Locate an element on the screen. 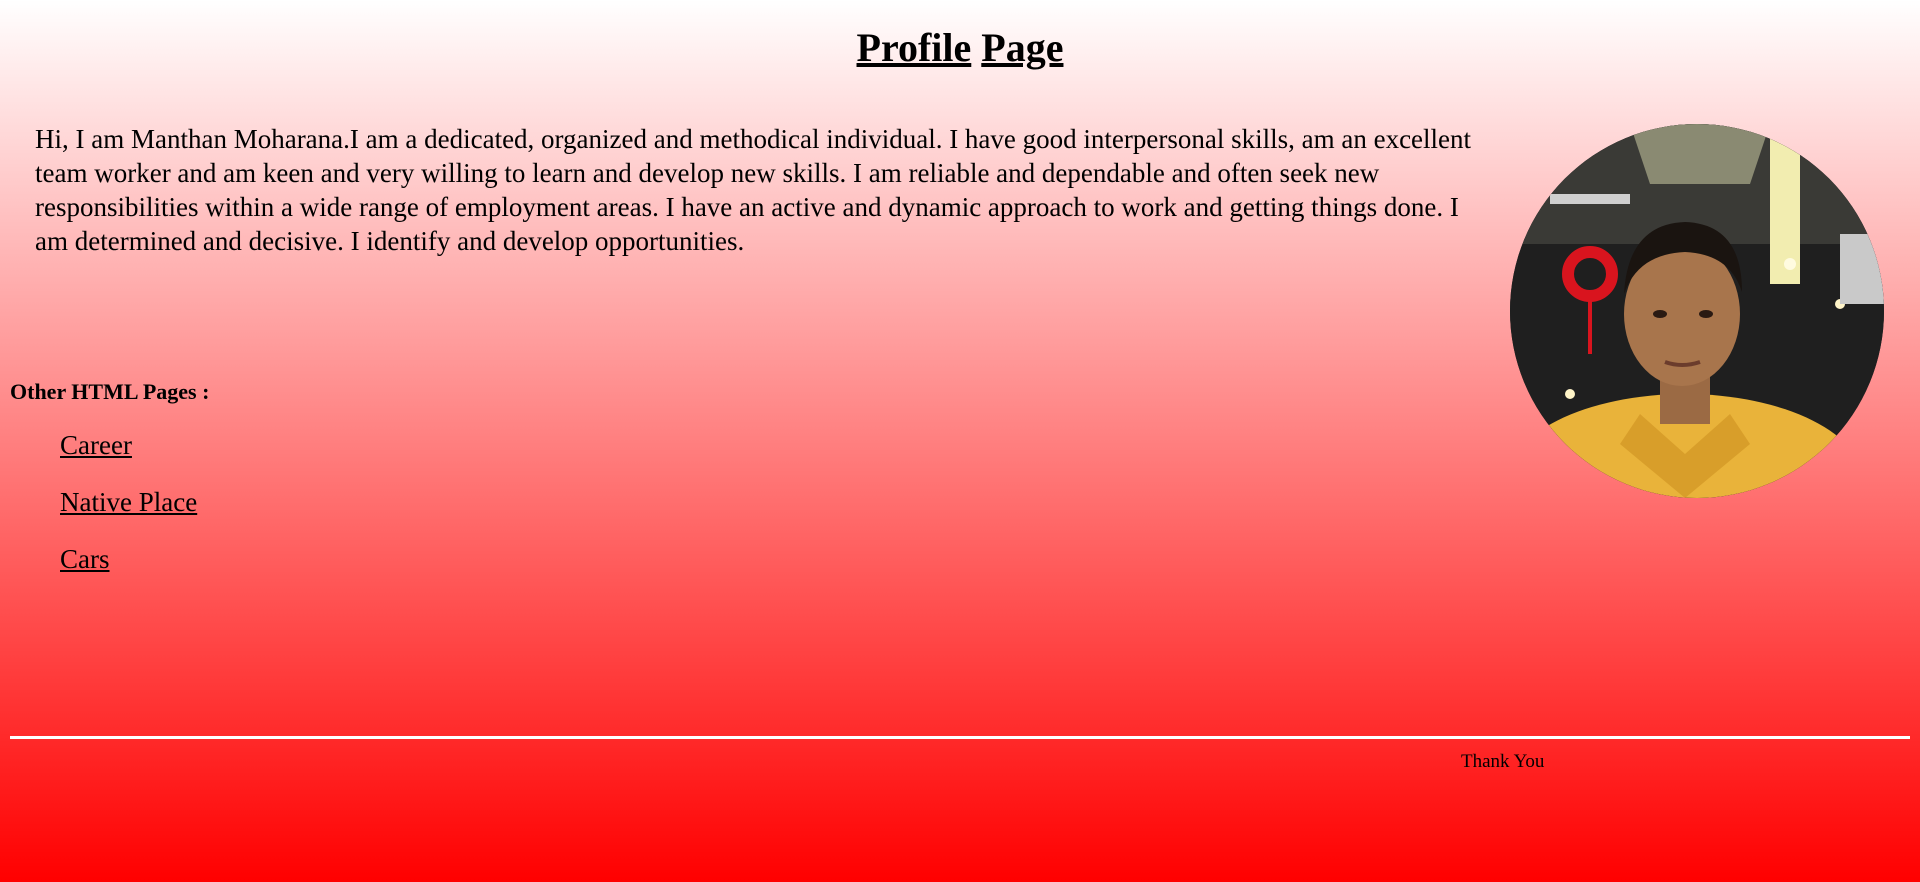 This screenshot has width=1920, height=882. footer-thank-you: Thank You is located at coordinates (1503, 761).